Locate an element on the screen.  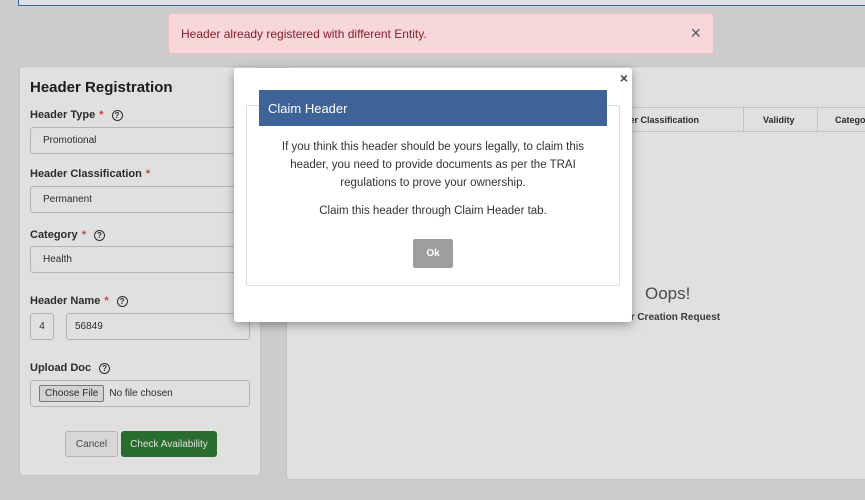
ok-button: Ok is located at coordinates (433, 253).